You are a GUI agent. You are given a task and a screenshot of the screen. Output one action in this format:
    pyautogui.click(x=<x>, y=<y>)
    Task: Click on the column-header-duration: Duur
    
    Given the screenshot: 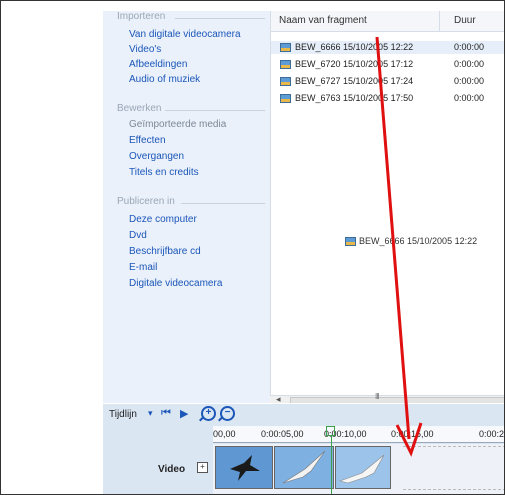 What is the action you would take?
    pyautogui.click(x=472, y=21)
    